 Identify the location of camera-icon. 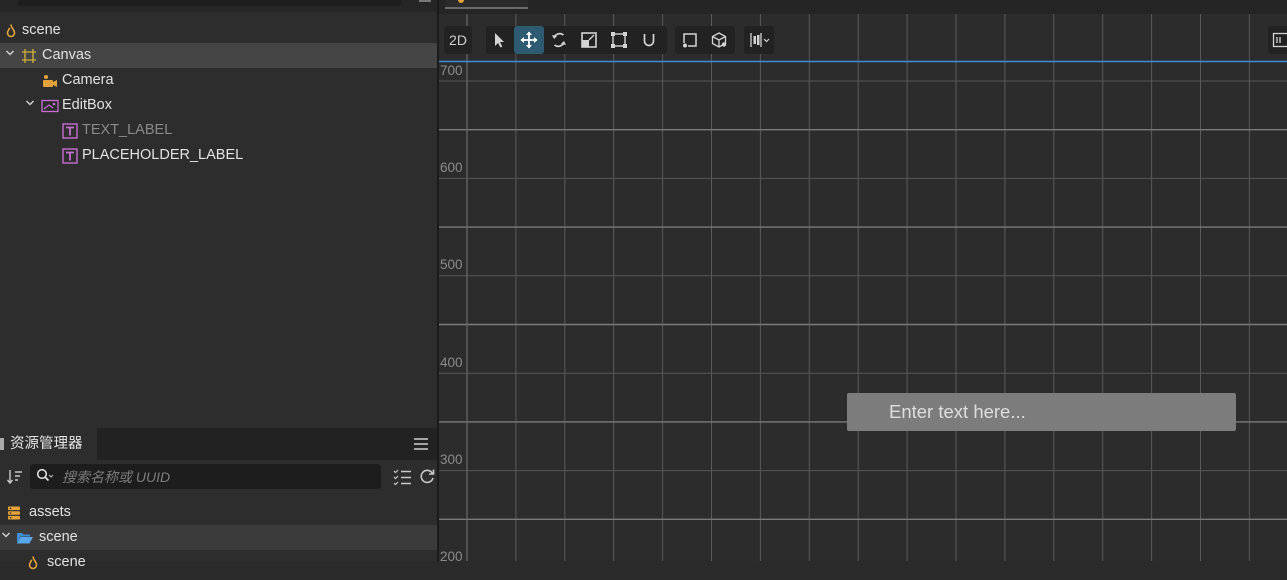
(50, 81).